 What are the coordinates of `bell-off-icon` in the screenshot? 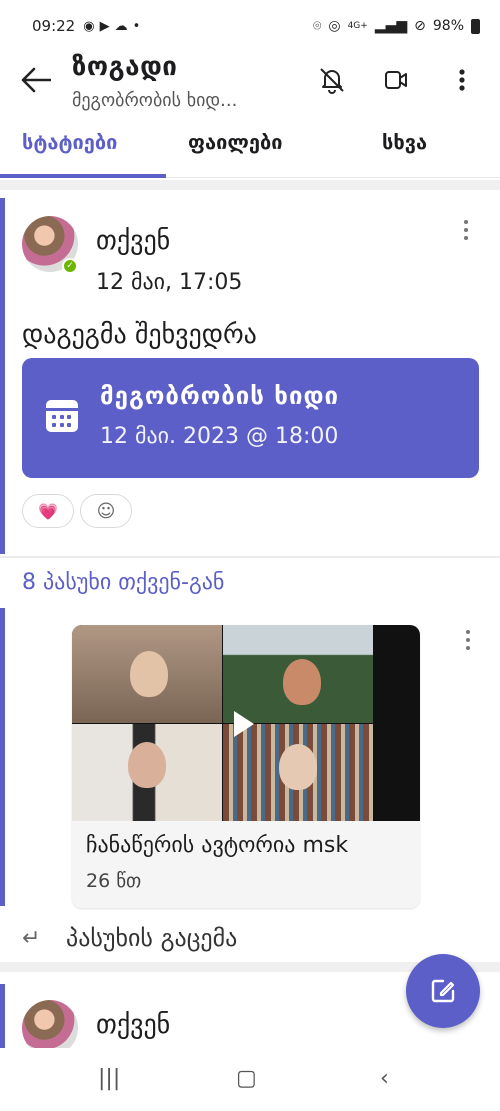 It's located at (332, 81).